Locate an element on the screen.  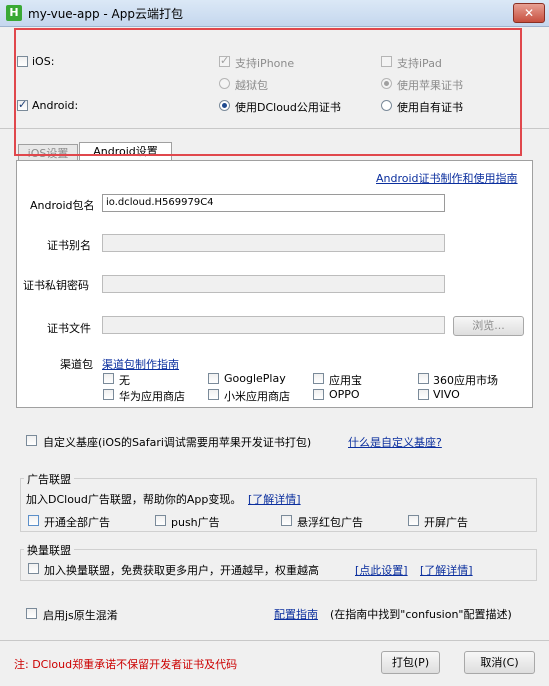
ad-alliance-learn-more-link: [了解详情] is located at coordinates (274, 499).